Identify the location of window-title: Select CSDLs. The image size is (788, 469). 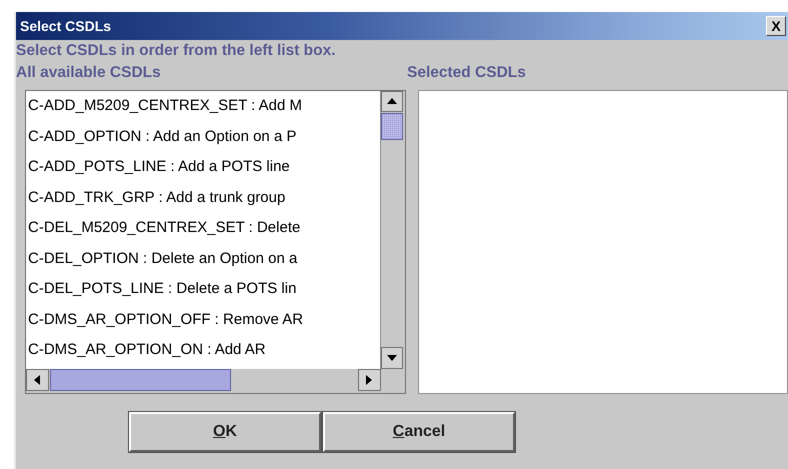
(66, 26).